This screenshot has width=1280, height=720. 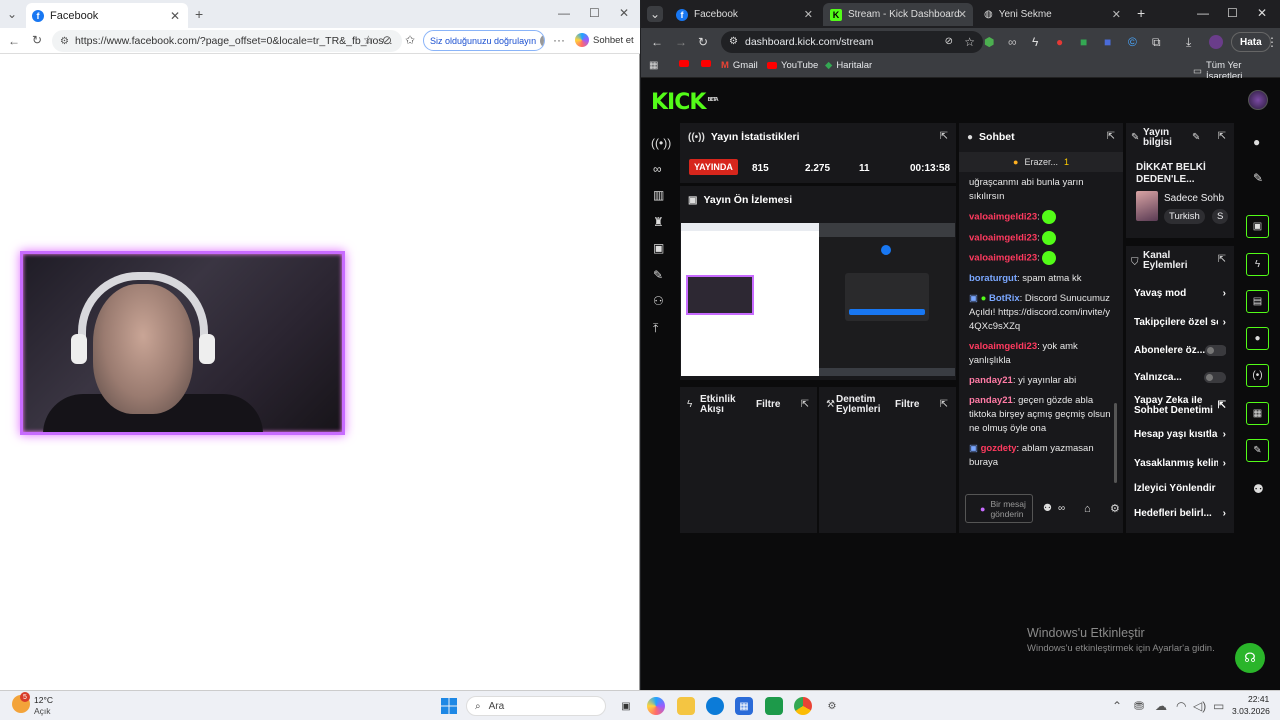 I want to click on minimize-icon: —, so click(x=564, y=13).